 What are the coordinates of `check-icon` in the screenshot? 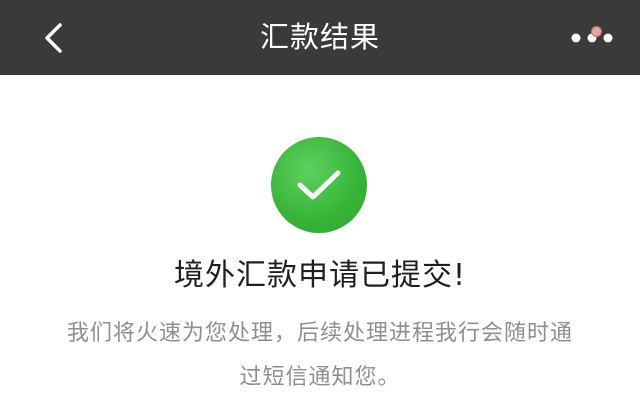 It's located at (319, 185).